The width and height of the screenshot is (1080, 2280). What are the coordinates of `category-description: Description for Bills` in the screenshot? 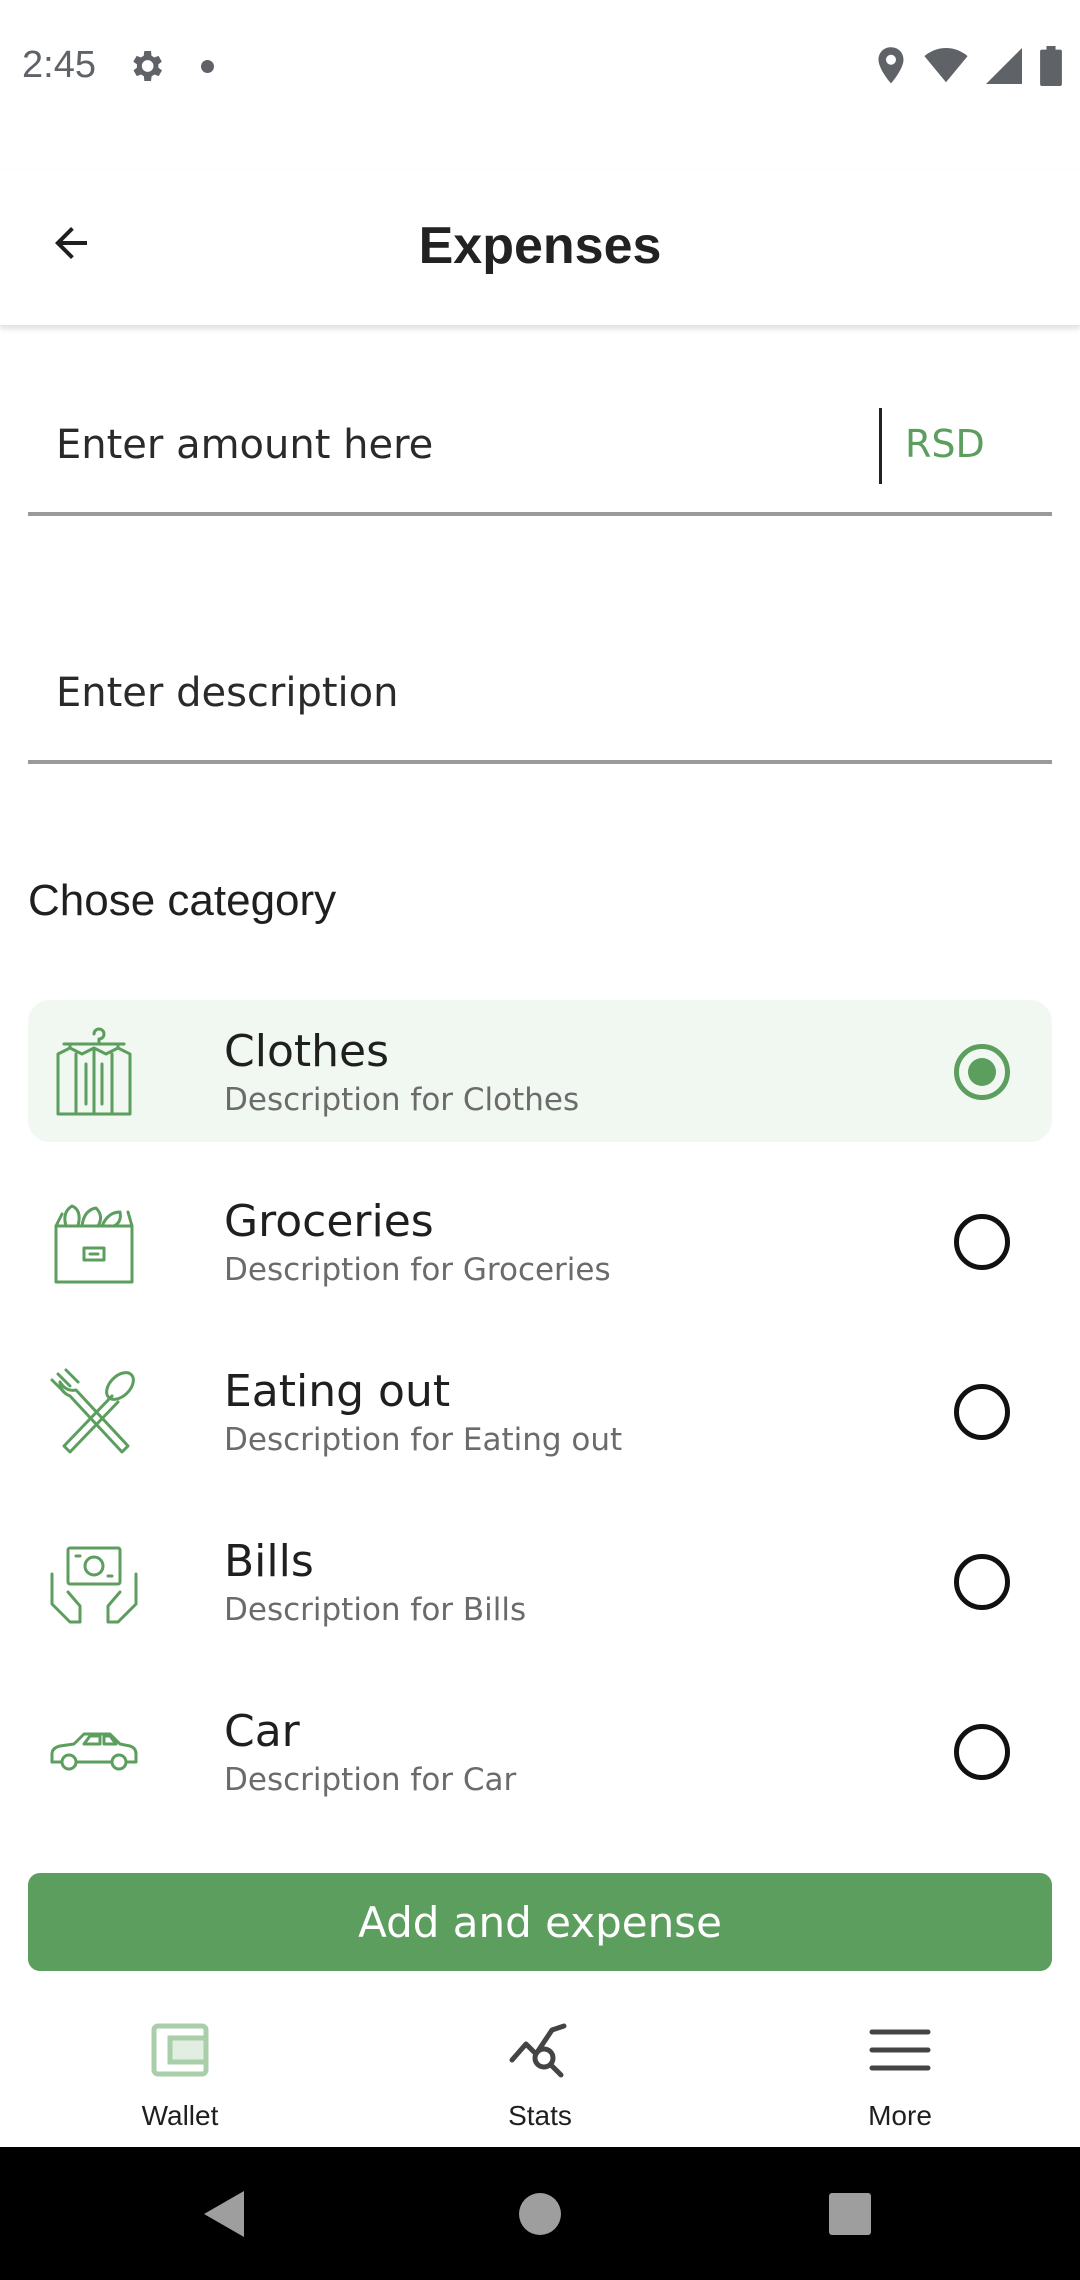 It's located at (375, 1610).